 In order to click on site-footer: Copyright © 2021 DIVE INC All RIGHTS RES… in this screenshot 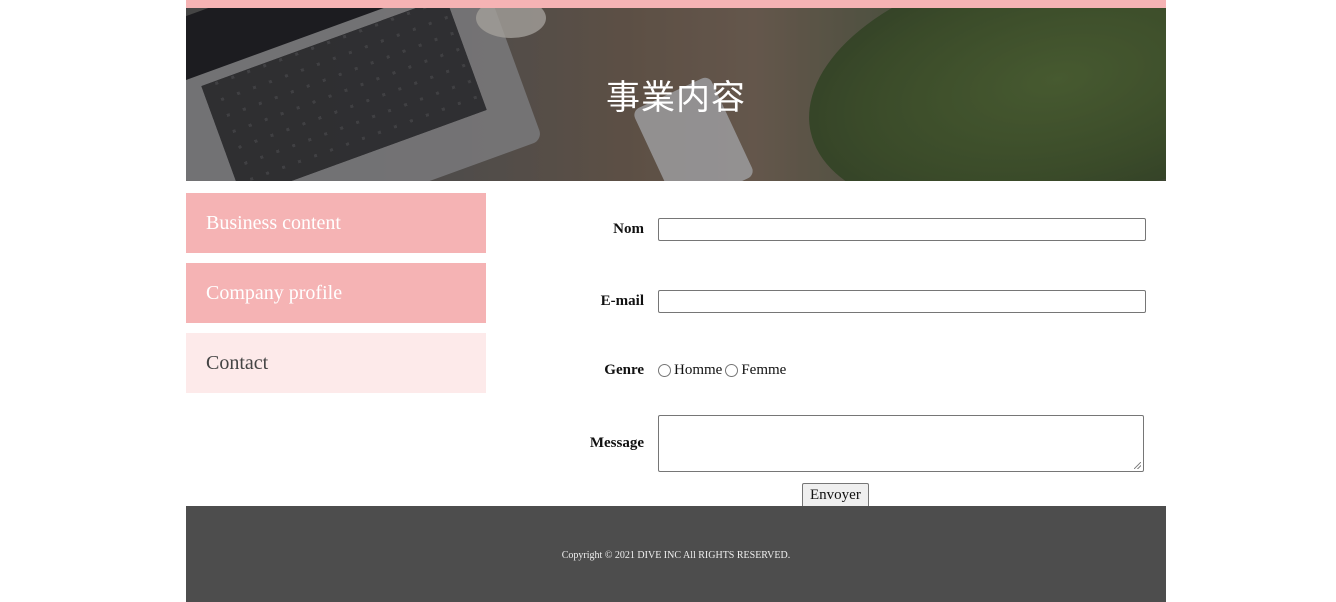, I will do `click(676, 554)`.